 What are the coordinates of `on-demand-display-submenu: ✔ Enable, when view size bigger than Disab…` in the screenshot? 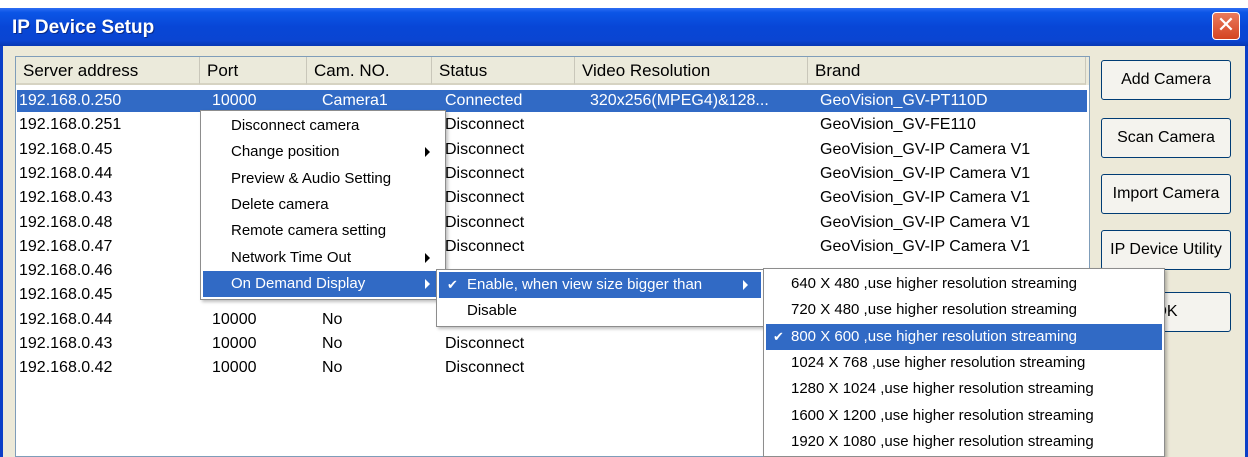 It's located at (600, 298).